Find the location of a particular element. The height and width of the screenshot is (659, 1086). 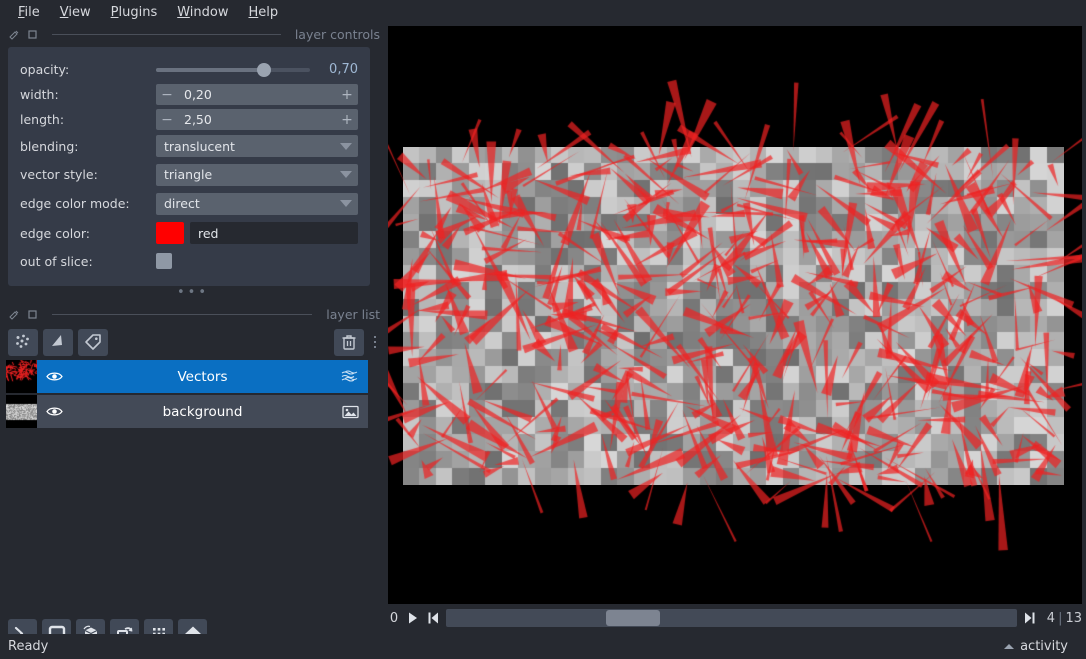

length-spinbox: − 2,50 + is located at coordinates (257, 119).